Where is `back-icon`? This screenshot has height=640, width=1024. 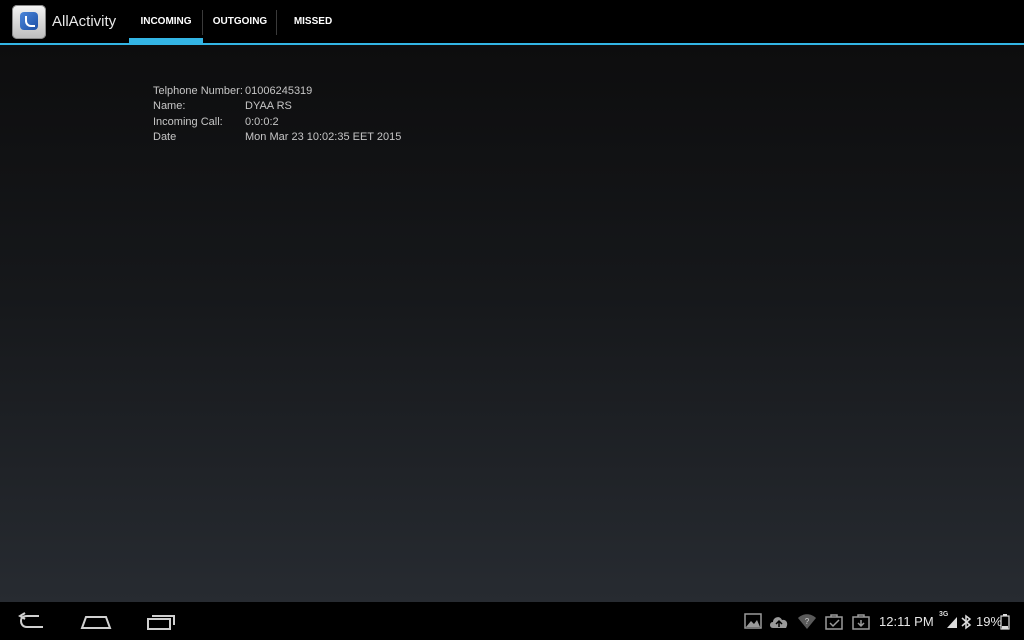
back-icon is located at coordinates (30, 620).